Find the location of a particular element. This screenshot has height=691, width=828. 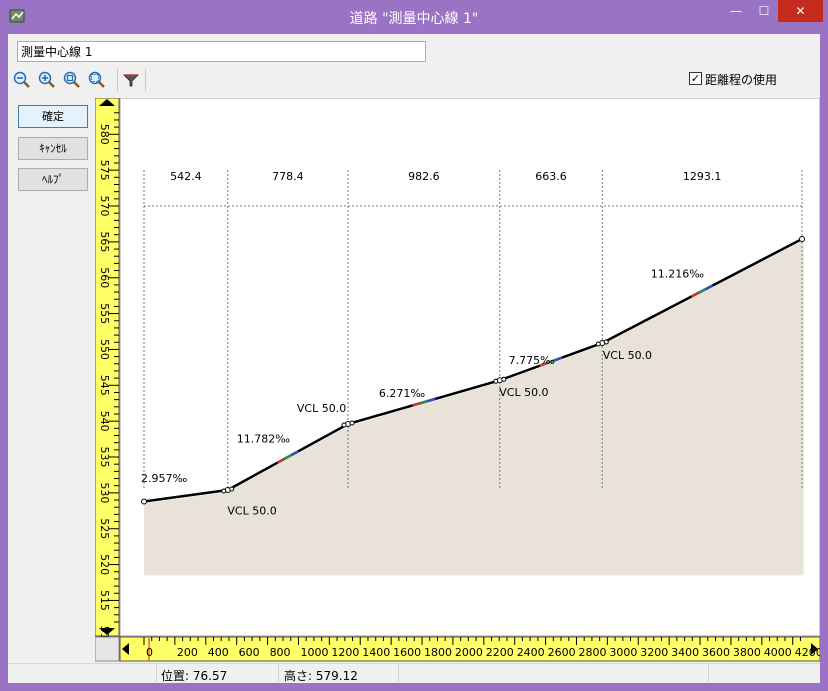

x-tick-label: 1200 is located at coordinates (345, 652).